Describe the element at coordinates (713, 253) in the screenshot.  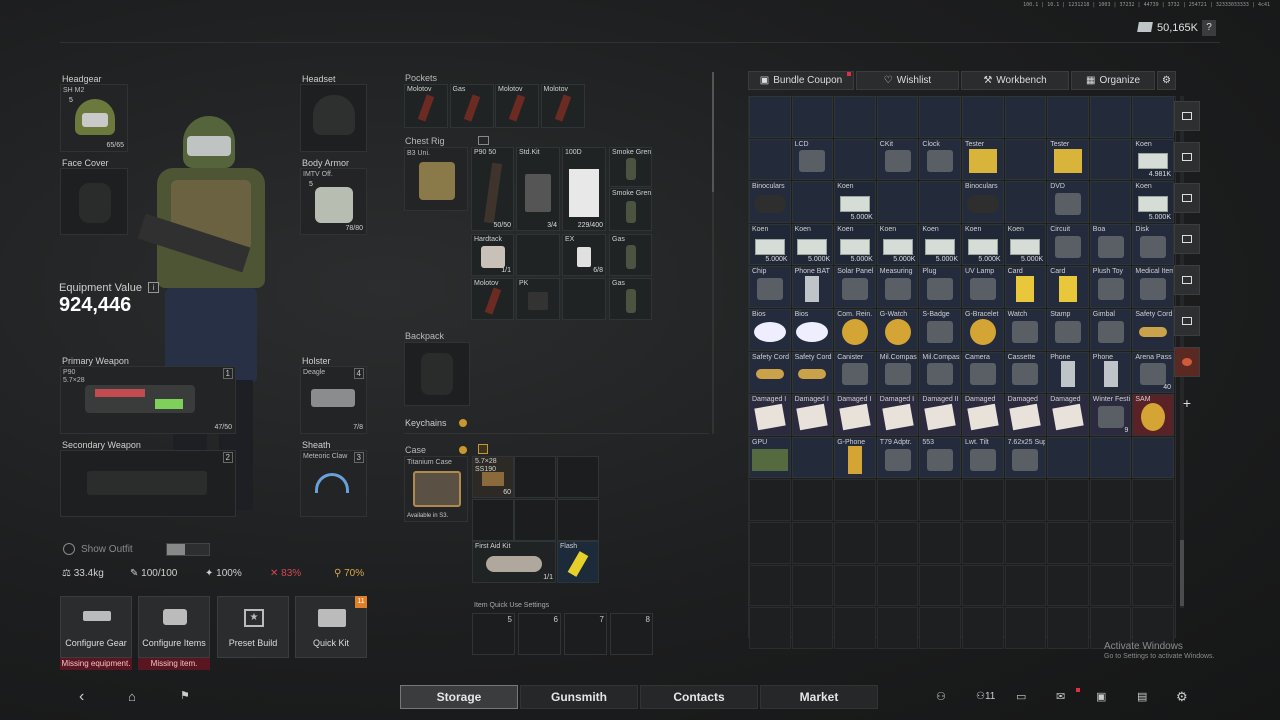
I see `middle-scrollbar` at that location.